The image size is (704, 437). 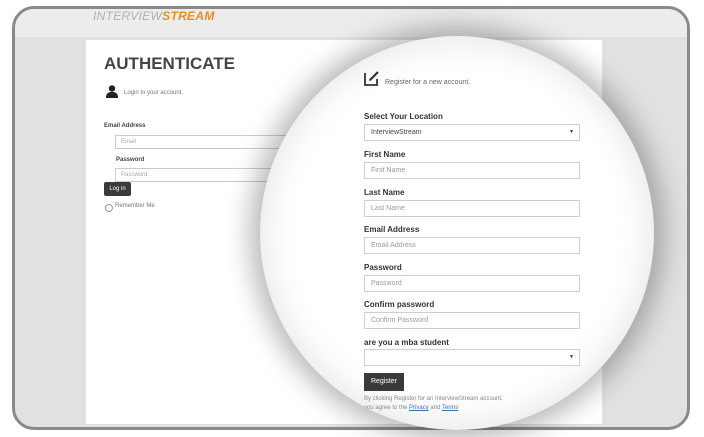 What do you see at coordinates (128, 16) in the screenshot?
I see `logo-part-interview: INTERVIEW` at bounding box center [128, 16].